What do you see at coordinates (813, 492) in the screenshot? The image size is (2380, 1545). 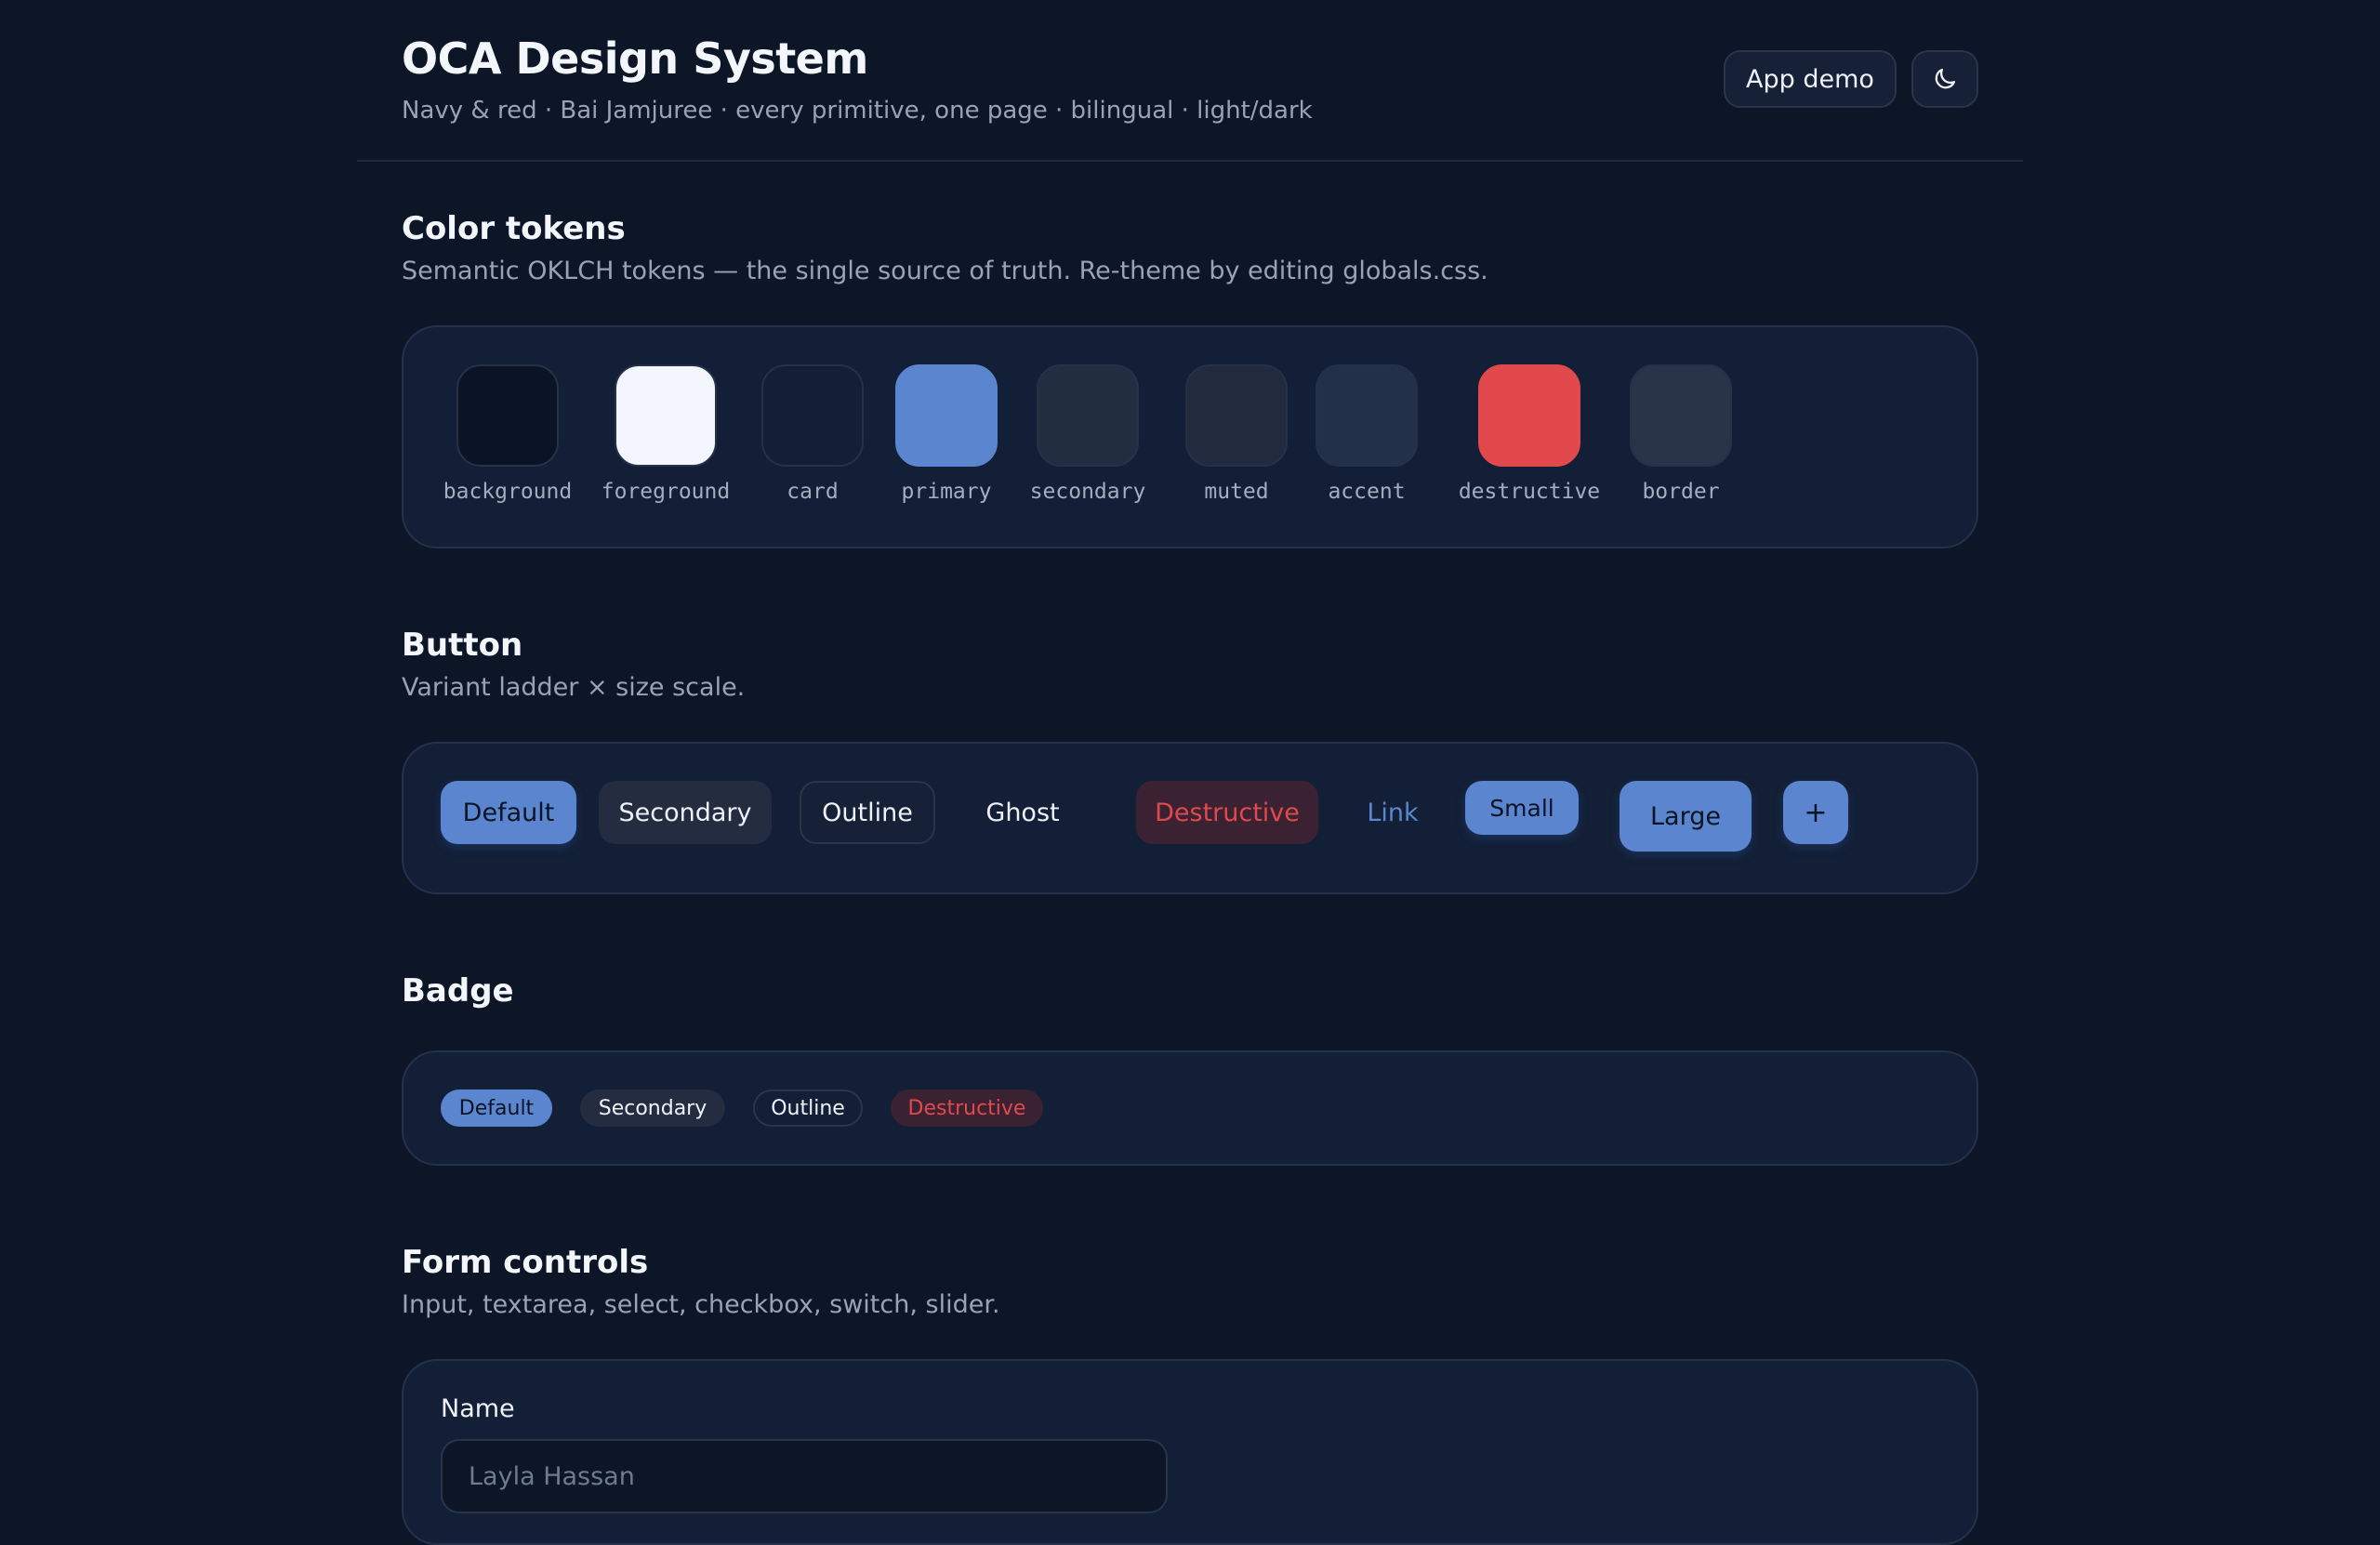 I see `token-label: card` at bounding box center [813, 492].